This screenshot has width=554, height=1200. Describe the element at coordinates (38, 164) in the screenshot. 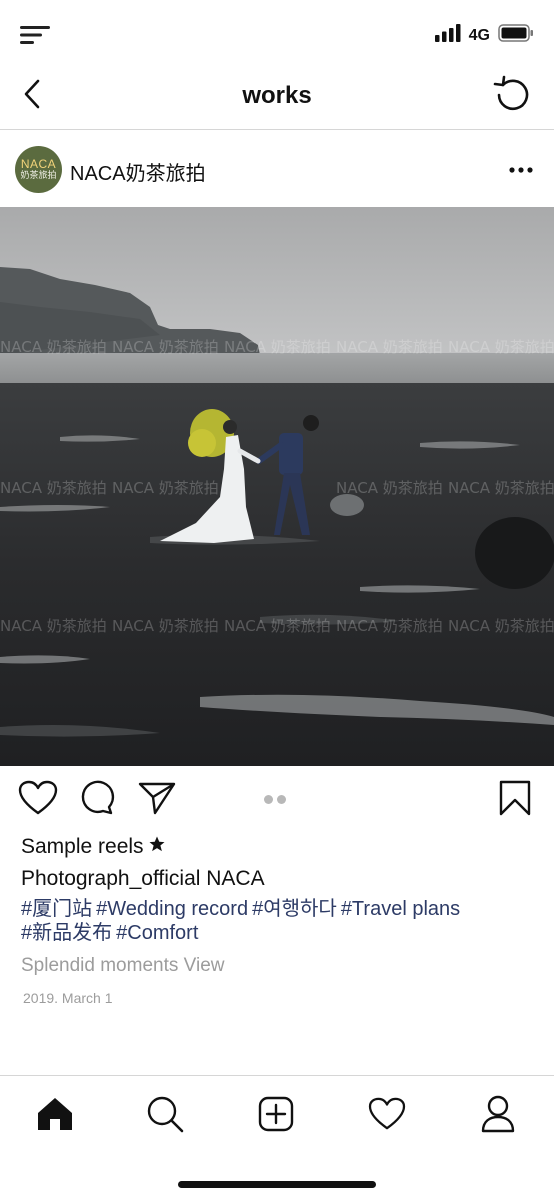

I see `avatar-logo-text: NACA` at that location.